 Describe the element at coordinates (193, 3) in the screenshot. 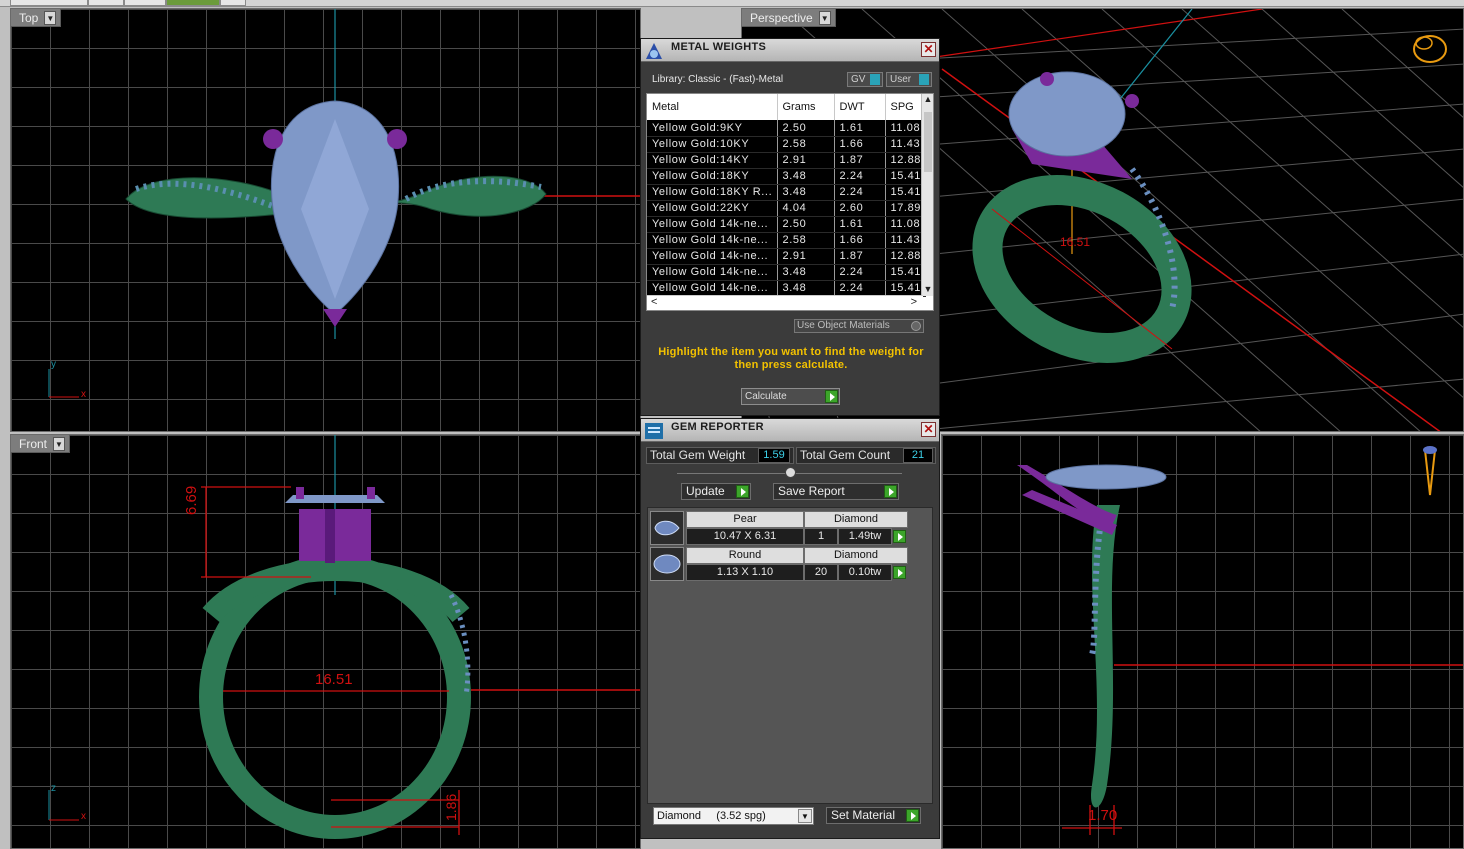

I see `tab-active` at that location.